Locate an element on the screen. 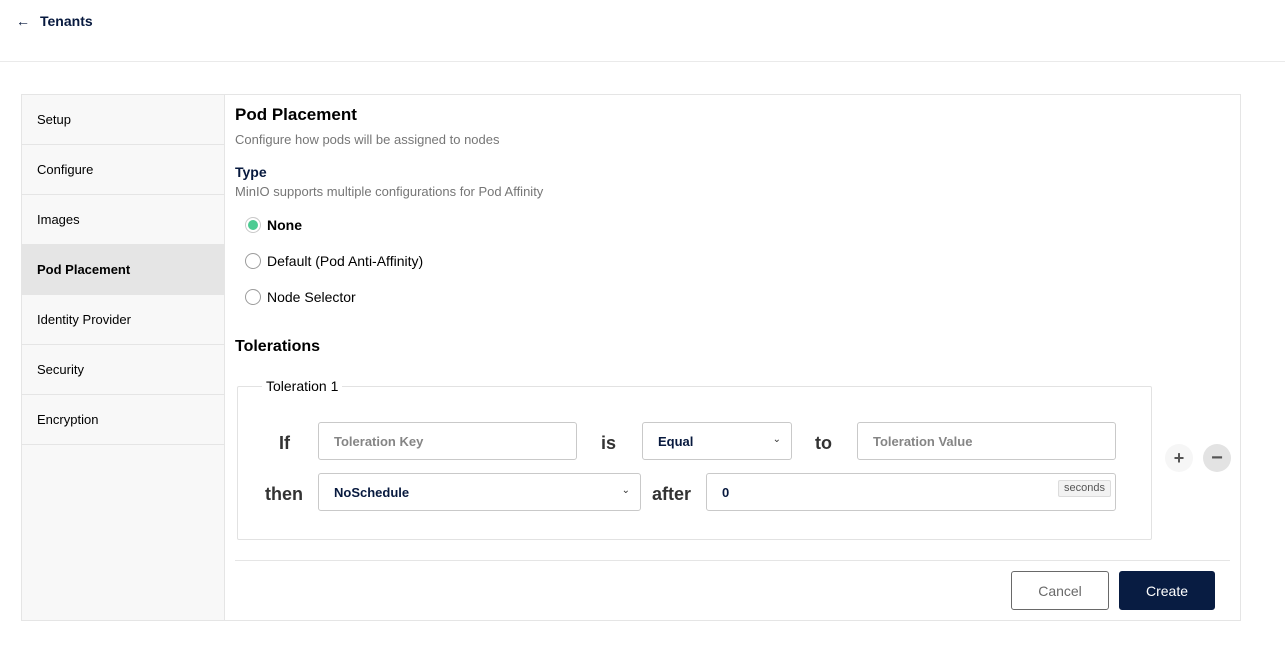 The width and height of the screenshot is (1285, 656). radio-label-none: None is located at coordinates (284, 225).